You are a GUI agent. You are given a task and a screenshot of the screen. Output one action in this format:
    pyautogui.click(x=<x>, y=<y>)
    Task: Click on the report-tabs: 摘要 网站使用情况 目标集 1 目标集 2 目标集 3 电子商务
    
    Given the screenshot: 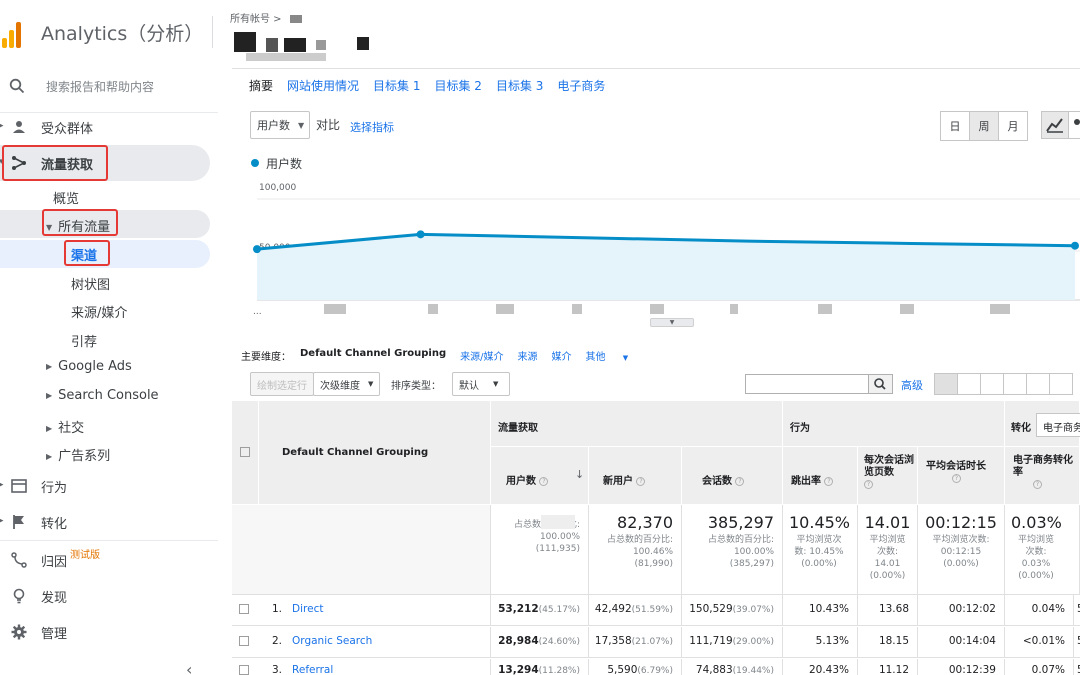 What is the action you would take?
    pyautogui.click(x=434, y=85)
    